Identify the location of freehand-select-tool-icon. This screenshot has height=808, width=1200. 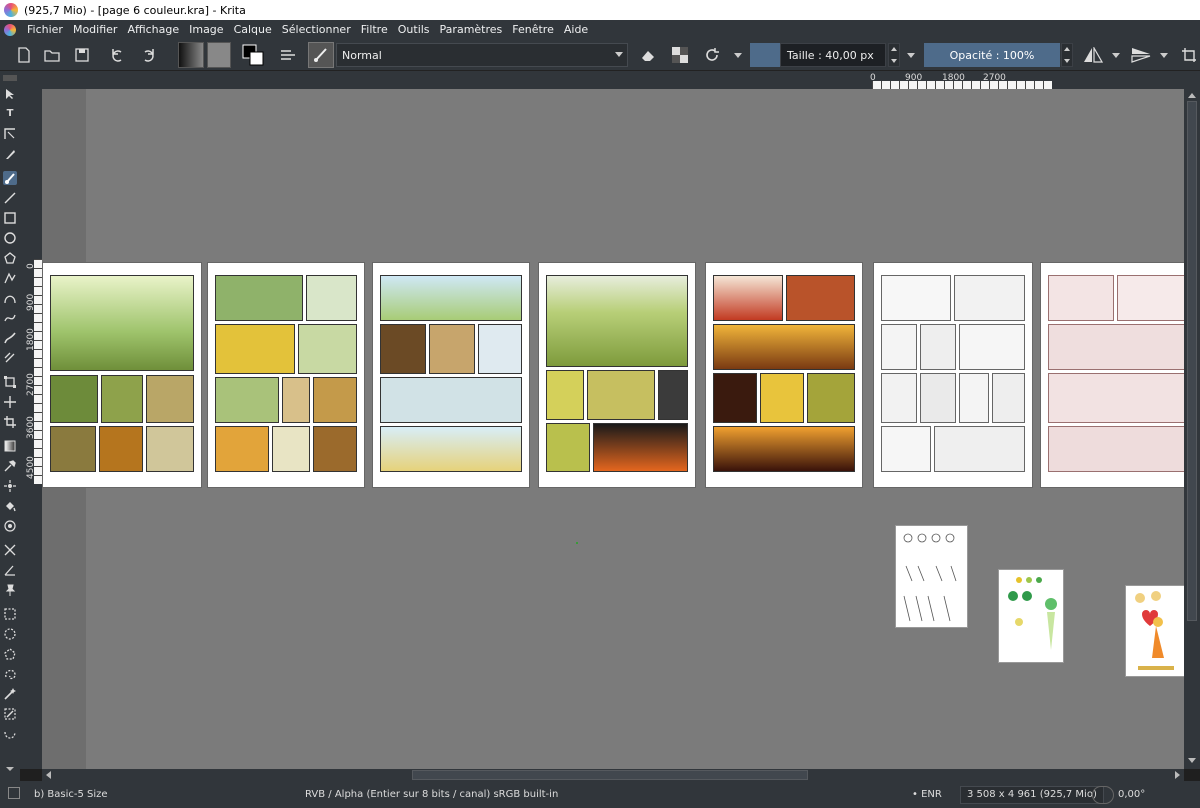
(10, 674).